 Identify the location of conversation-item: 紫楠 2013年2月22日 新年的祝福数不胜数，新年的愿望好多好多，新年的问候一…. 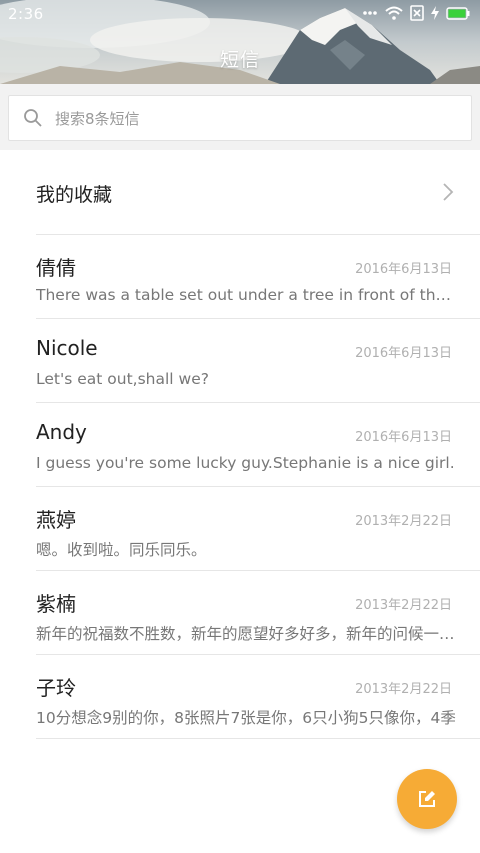
(240, 612).